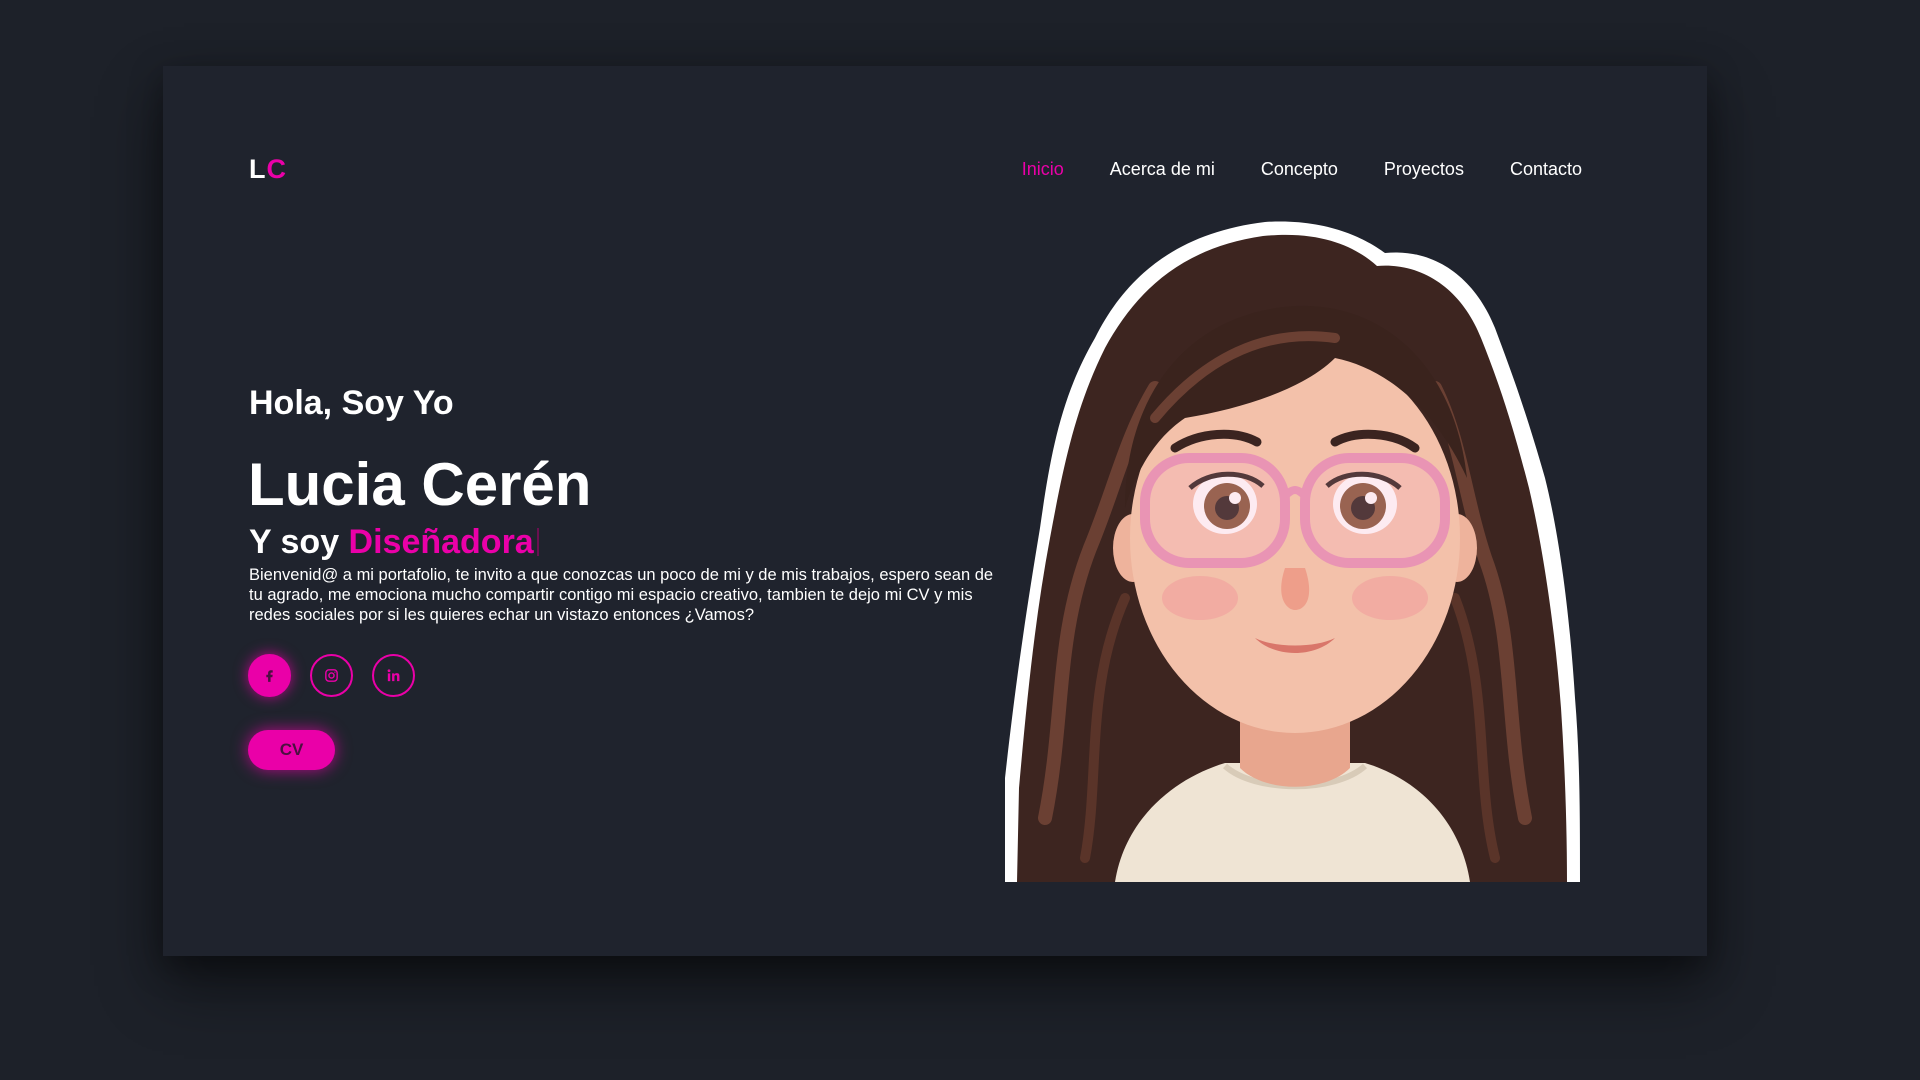  What do you see at coordinates (537, 542) in the screenshot?
I see `typing-caret` at bounding box center [537, 542].